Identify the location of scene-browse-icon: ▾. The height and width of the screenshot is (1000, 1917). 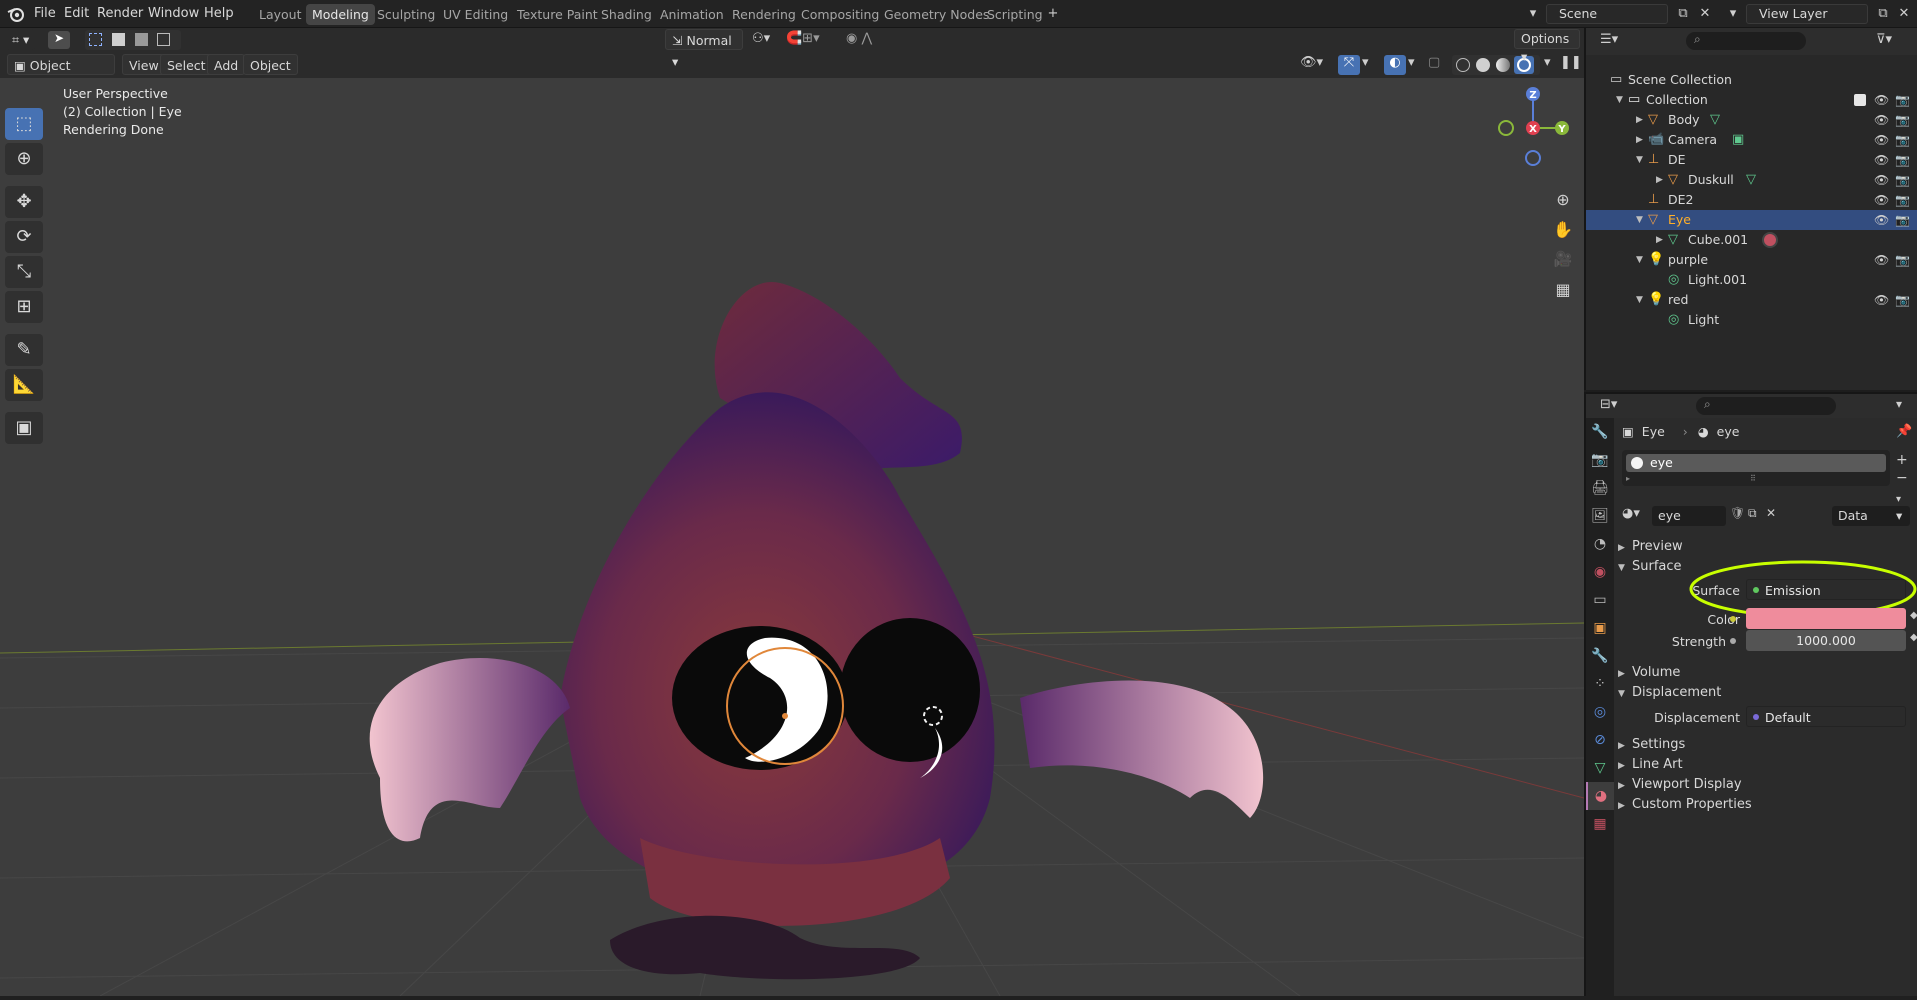
(1533, 14).